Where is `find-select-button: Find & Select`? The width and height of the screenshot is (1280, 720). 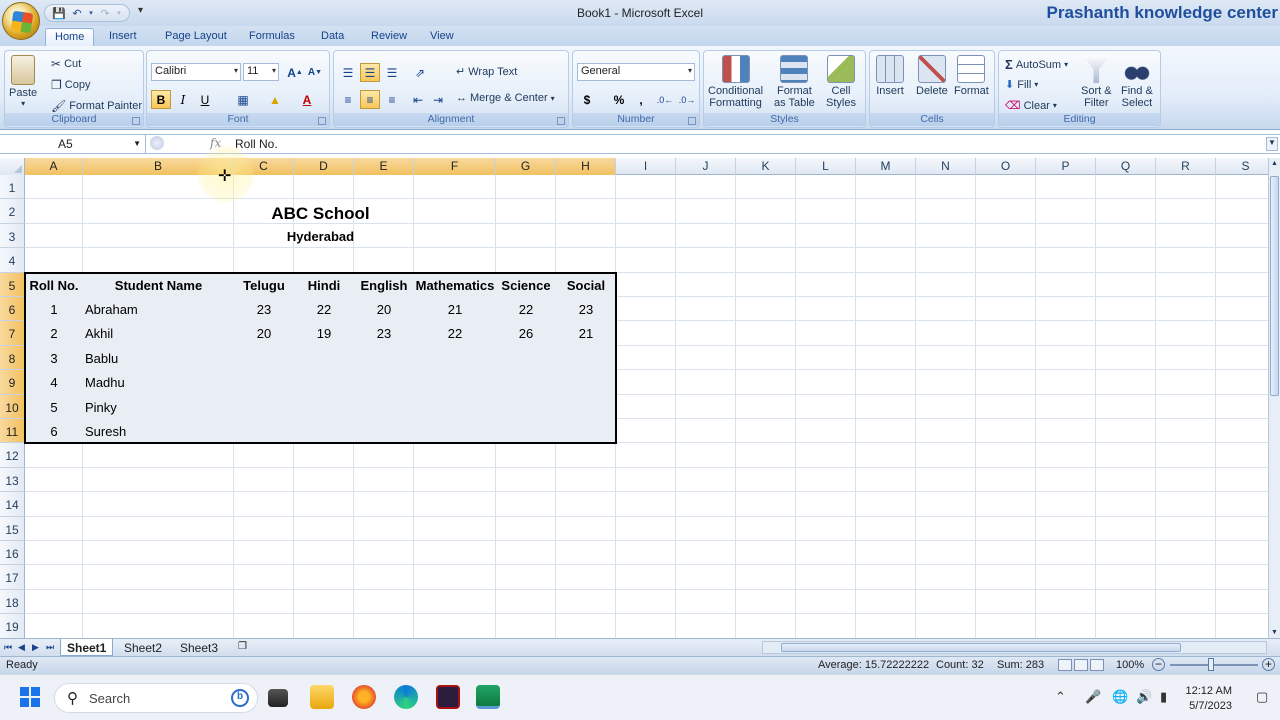
find-select-button: Find & Select is located at coordinates (1137, 82).